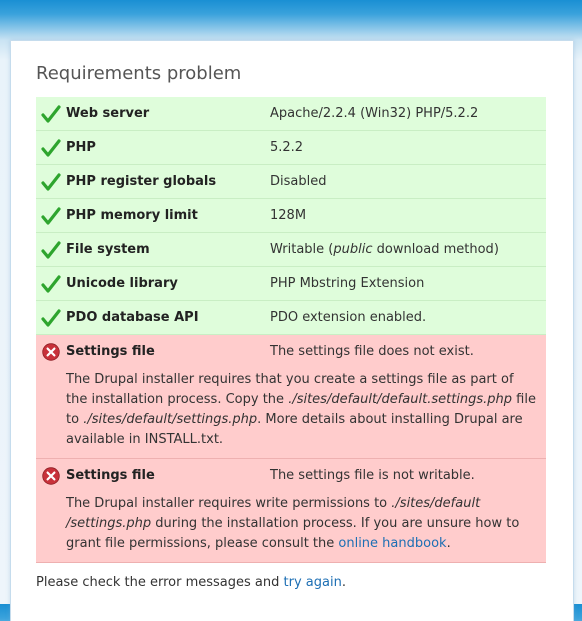 This screenshot has height=621, width=582. I want to click on requirement-row-pdo: PDO database API PDO extension enabled., so click(291, 317).